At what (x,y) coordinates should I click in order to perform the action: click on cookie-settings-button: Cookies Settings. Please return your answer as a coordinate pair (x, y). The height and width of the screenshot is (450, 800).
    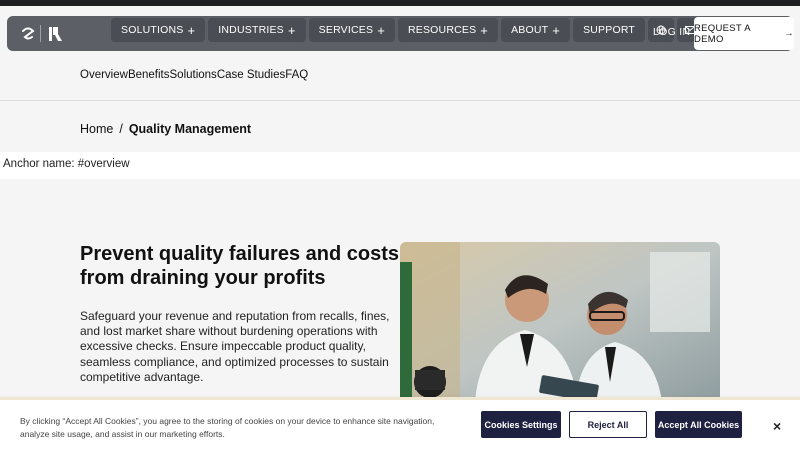
    Looking at the image, I should click on (521, 424).